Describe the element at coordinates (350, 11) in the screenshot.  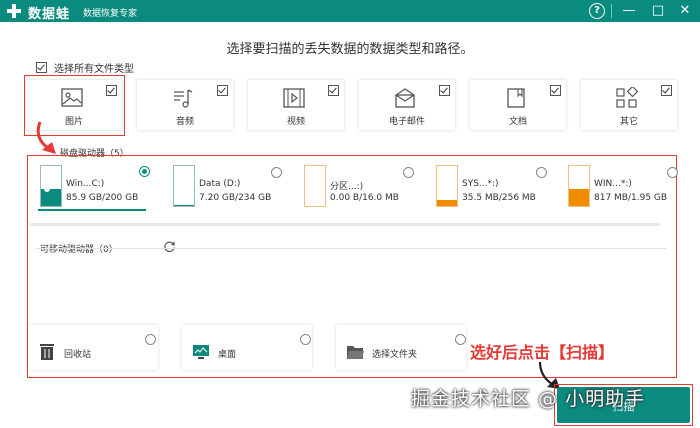
I see `title-bar: 数据蛙 数据恢复专家 ? — □ ✕` at that location.